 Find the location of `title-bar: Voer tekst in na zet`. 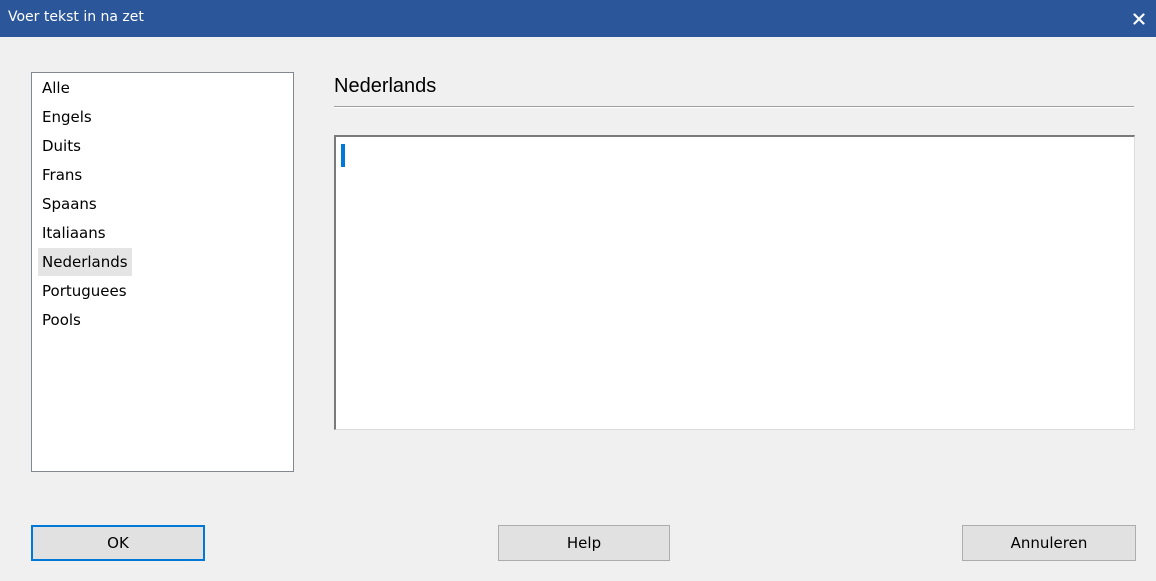

title-bar: Voer tekst in na zet is located at coordinates (578, 18).